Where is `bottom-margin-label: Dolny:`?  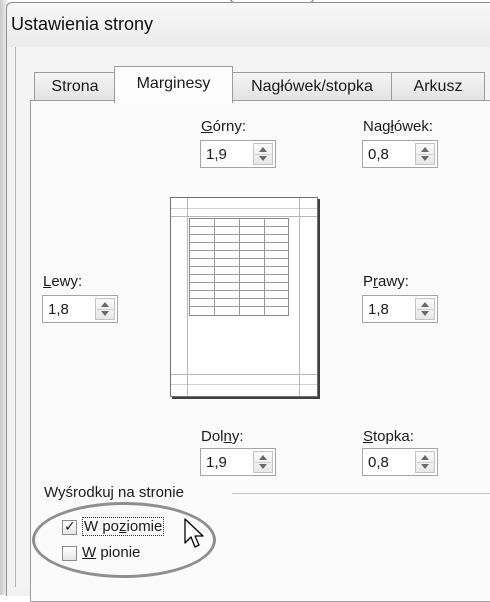
bottom-margin-label: Dolny: is located at coordinates (222, 436).